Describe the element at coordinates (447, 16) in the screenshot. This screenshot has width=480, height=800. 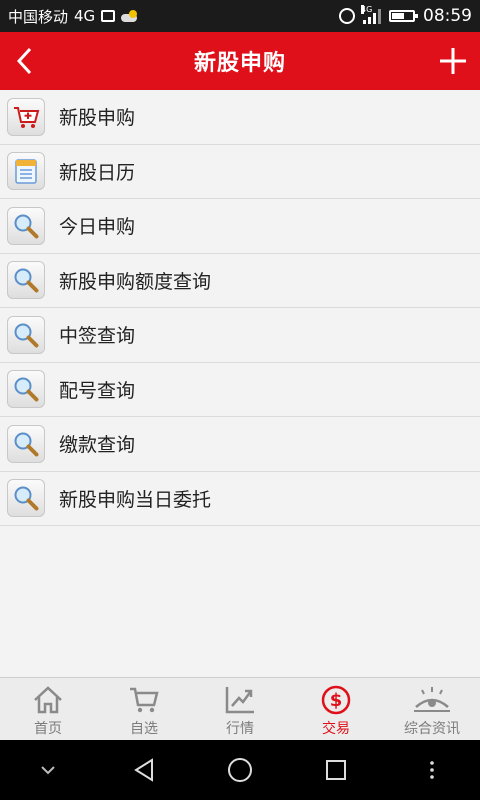
I see `clock: 08:59` at that location.